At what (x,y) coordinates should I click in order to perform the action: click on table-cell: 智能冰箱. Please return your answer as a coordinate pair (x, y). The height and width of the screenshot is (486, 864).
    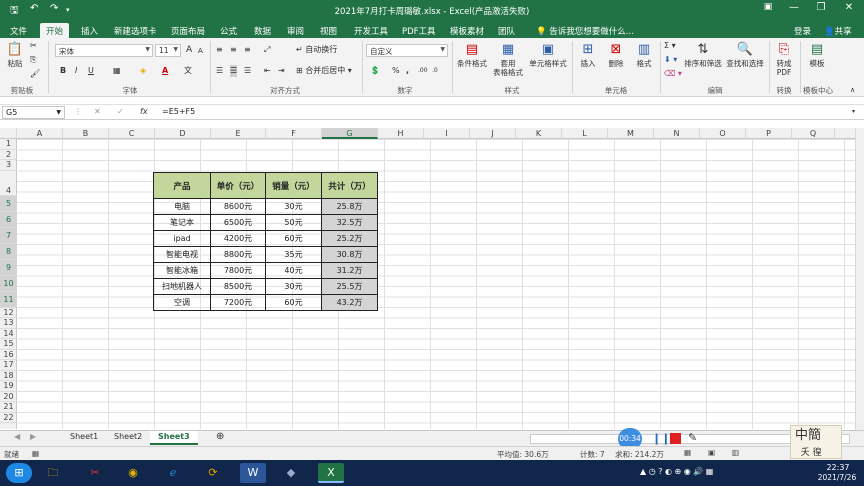
    Looking at the image, I should click on (182, 270).